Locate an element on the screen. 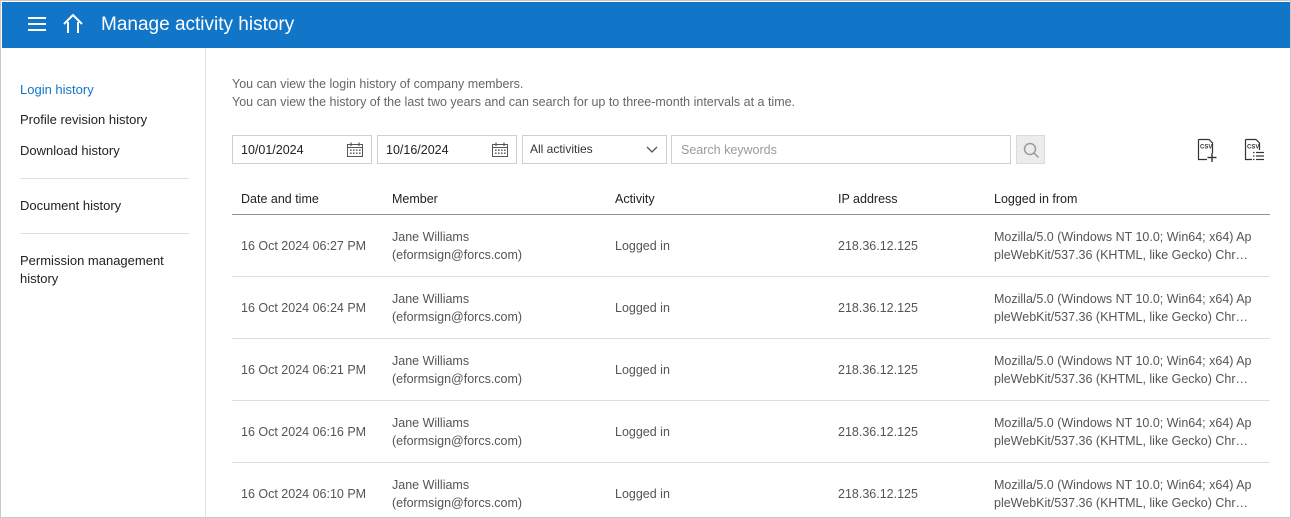 This screenshot has height=518, width=1291. column-header-ip: IP address is located at coordinates (868, 199).